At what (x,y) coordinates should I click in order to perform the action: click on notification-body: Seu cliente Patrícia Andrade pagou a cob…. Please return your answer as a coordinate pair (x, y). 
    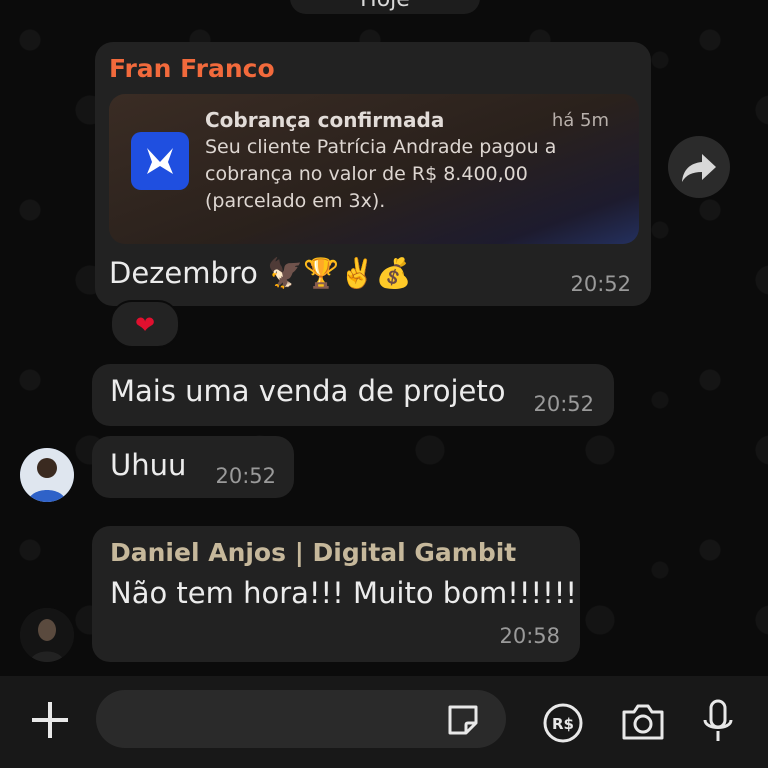
    Looking at the image, I should click on (381, 174).